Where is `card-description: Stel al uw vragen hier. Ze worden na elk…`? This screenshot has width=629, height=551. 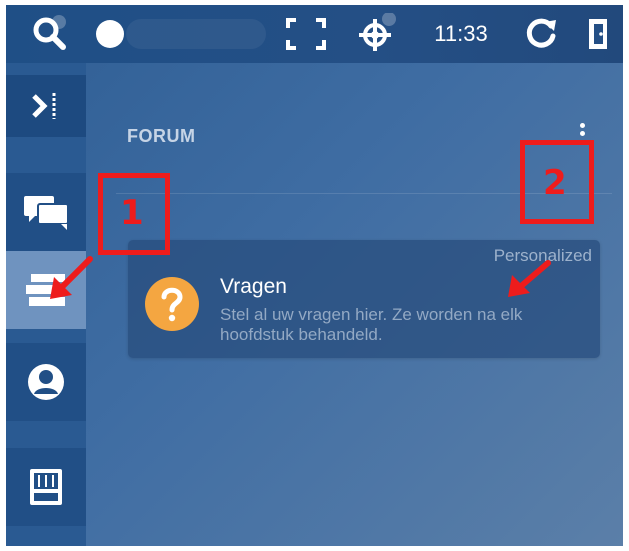
card-description: Stel al uw vragen hier. Ze worden na elk… is located at coordinates (371, 324).